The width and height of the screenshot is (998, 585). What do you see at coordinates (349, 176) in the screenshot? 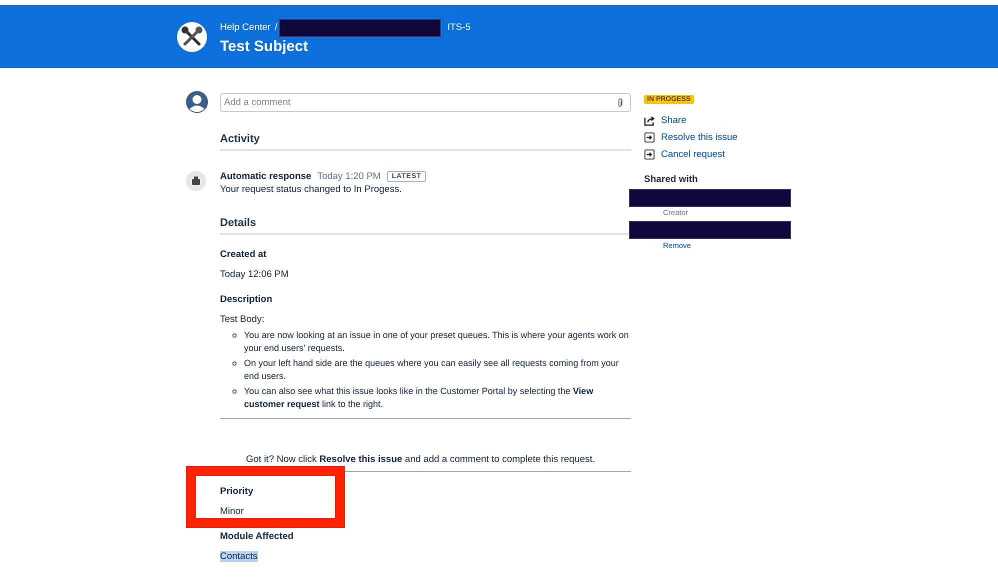
I see `timestamp: Today 1:20 PM` at bounding box center [349, 176].